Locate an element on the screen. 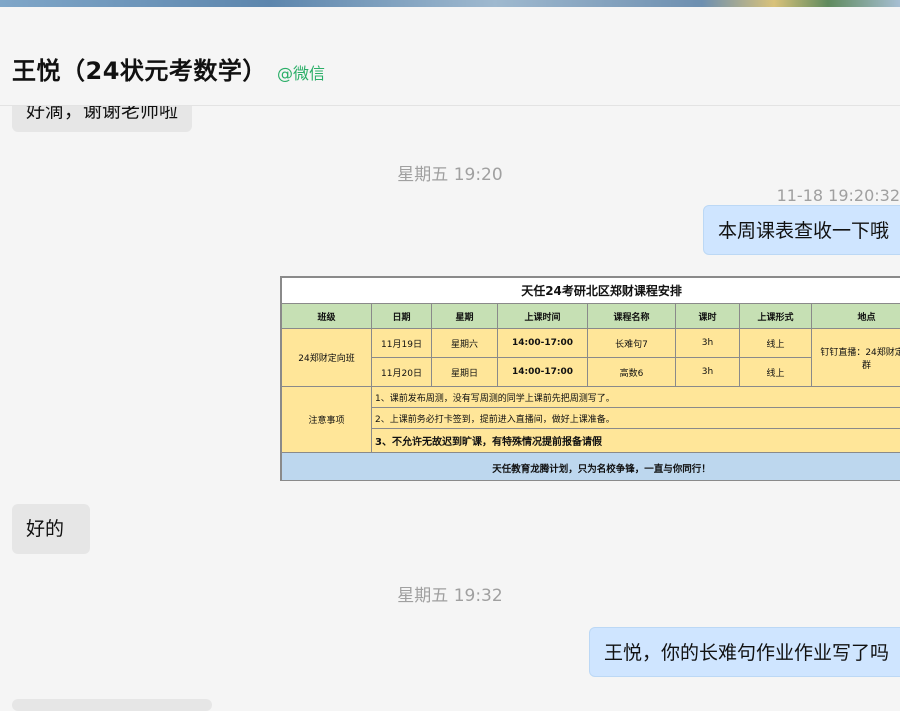  column-header: 上课形式 is located at coordinates (776, 316).